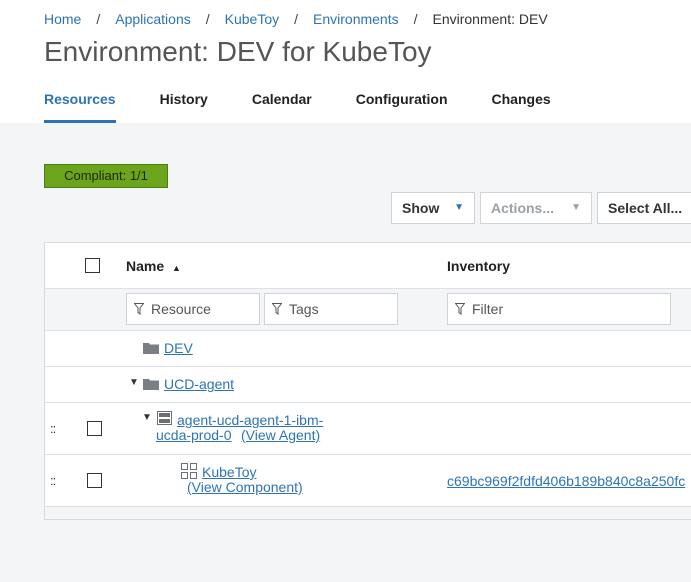 The height and width of the screenshot is (582, 691). I want to click on actions-button: Actions... ▼, so click(536, 208).